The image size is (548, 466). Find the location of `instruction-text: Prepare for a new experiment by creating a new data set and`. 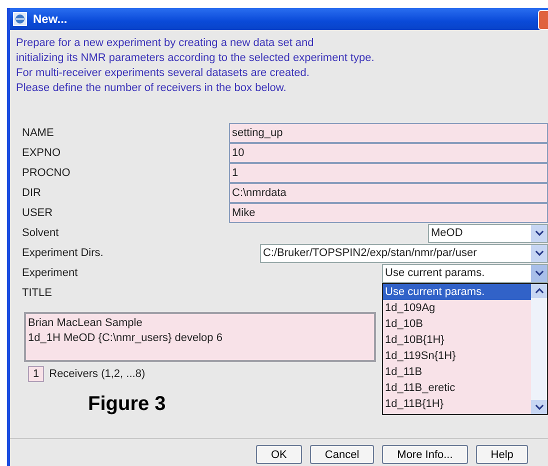

instruction-text: Prepare for a new experiment by creating a new data set and is located at coordinates (165, 43).